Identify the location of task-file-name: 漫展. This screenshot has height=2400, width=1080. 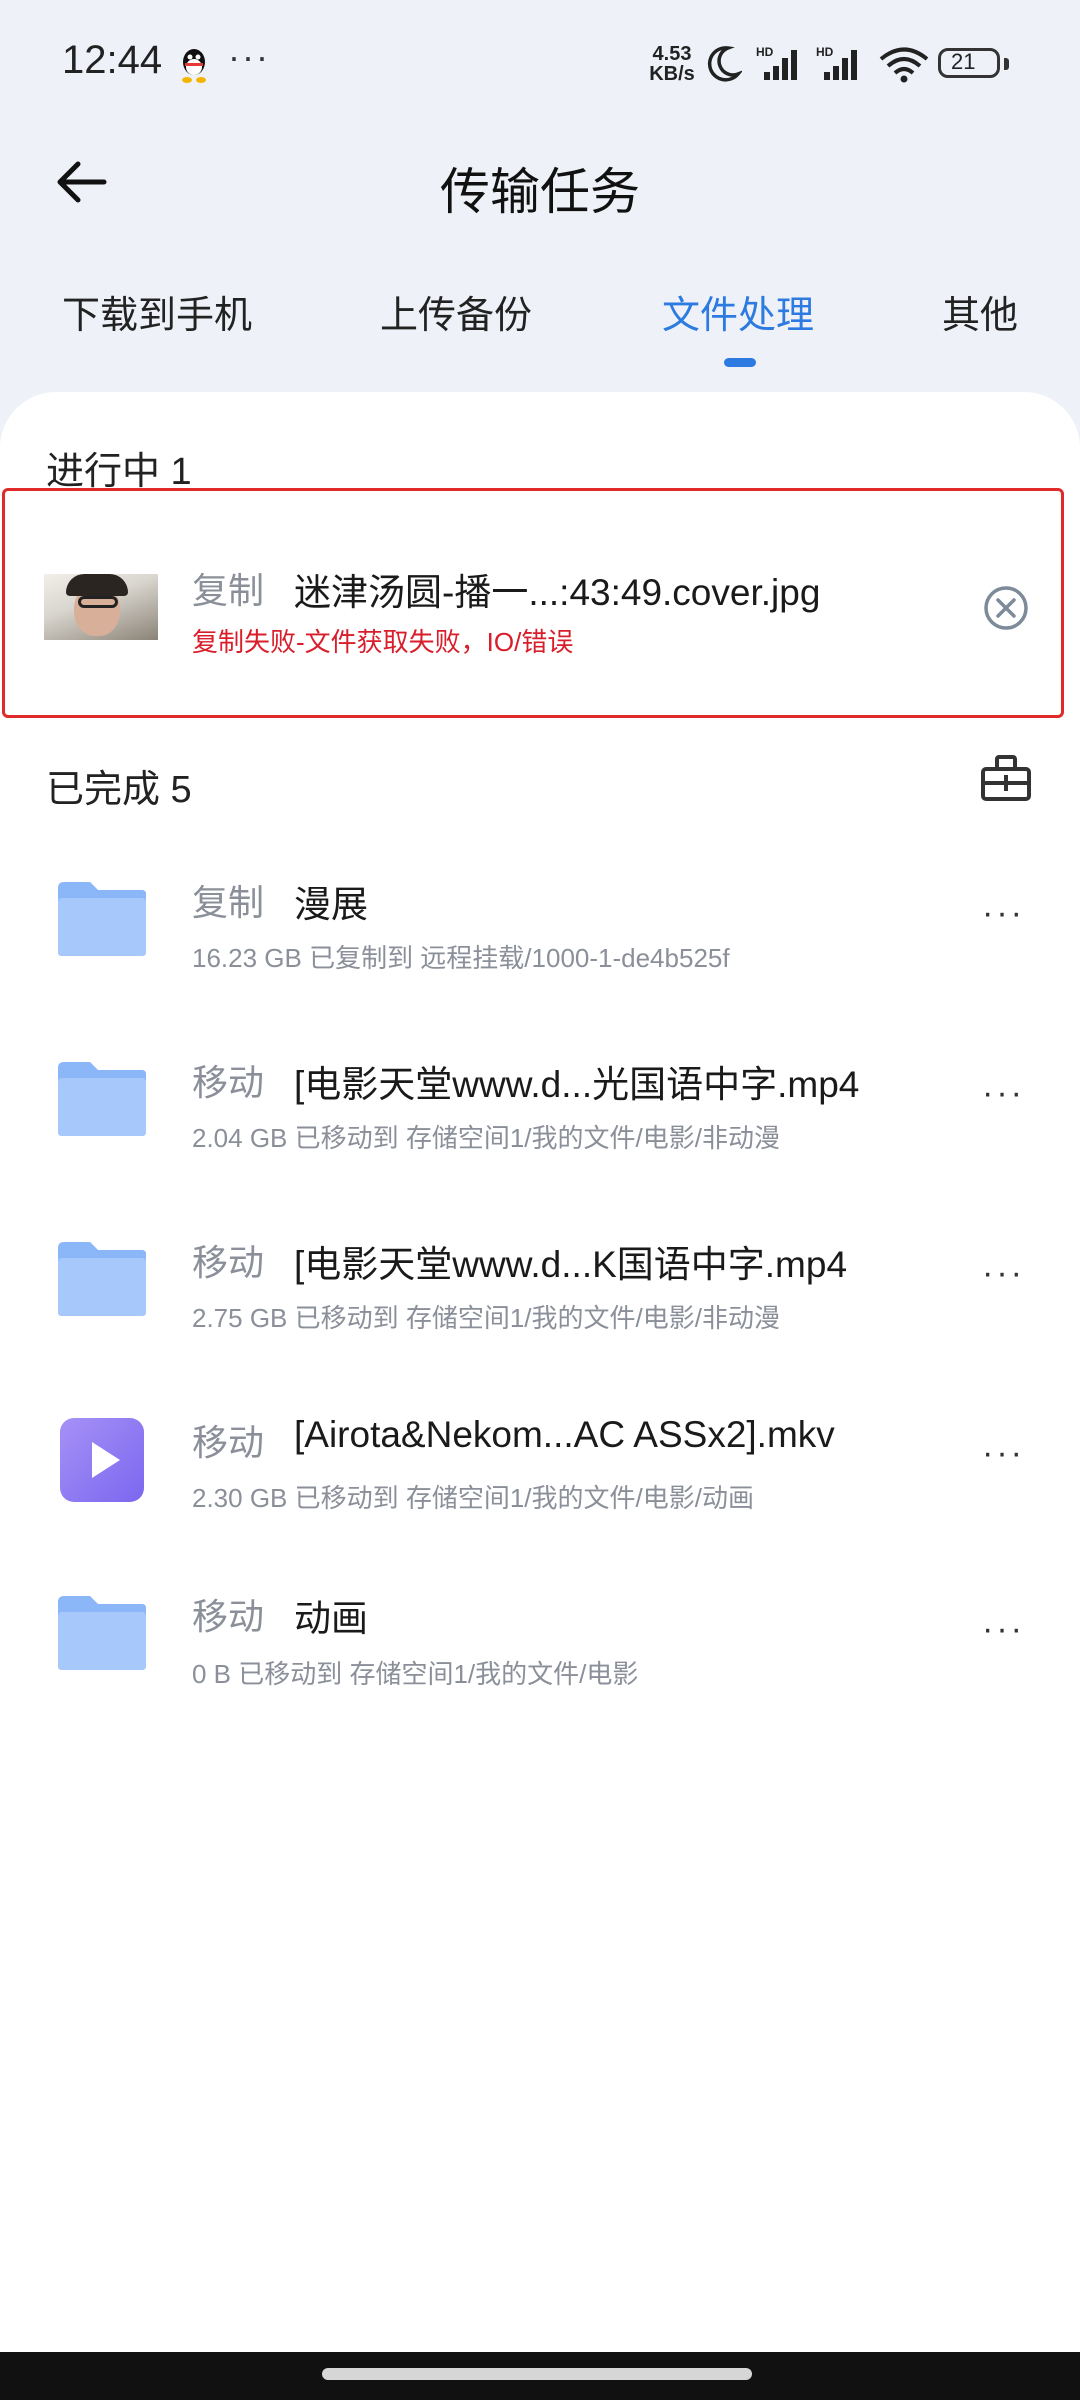
(331, 904).